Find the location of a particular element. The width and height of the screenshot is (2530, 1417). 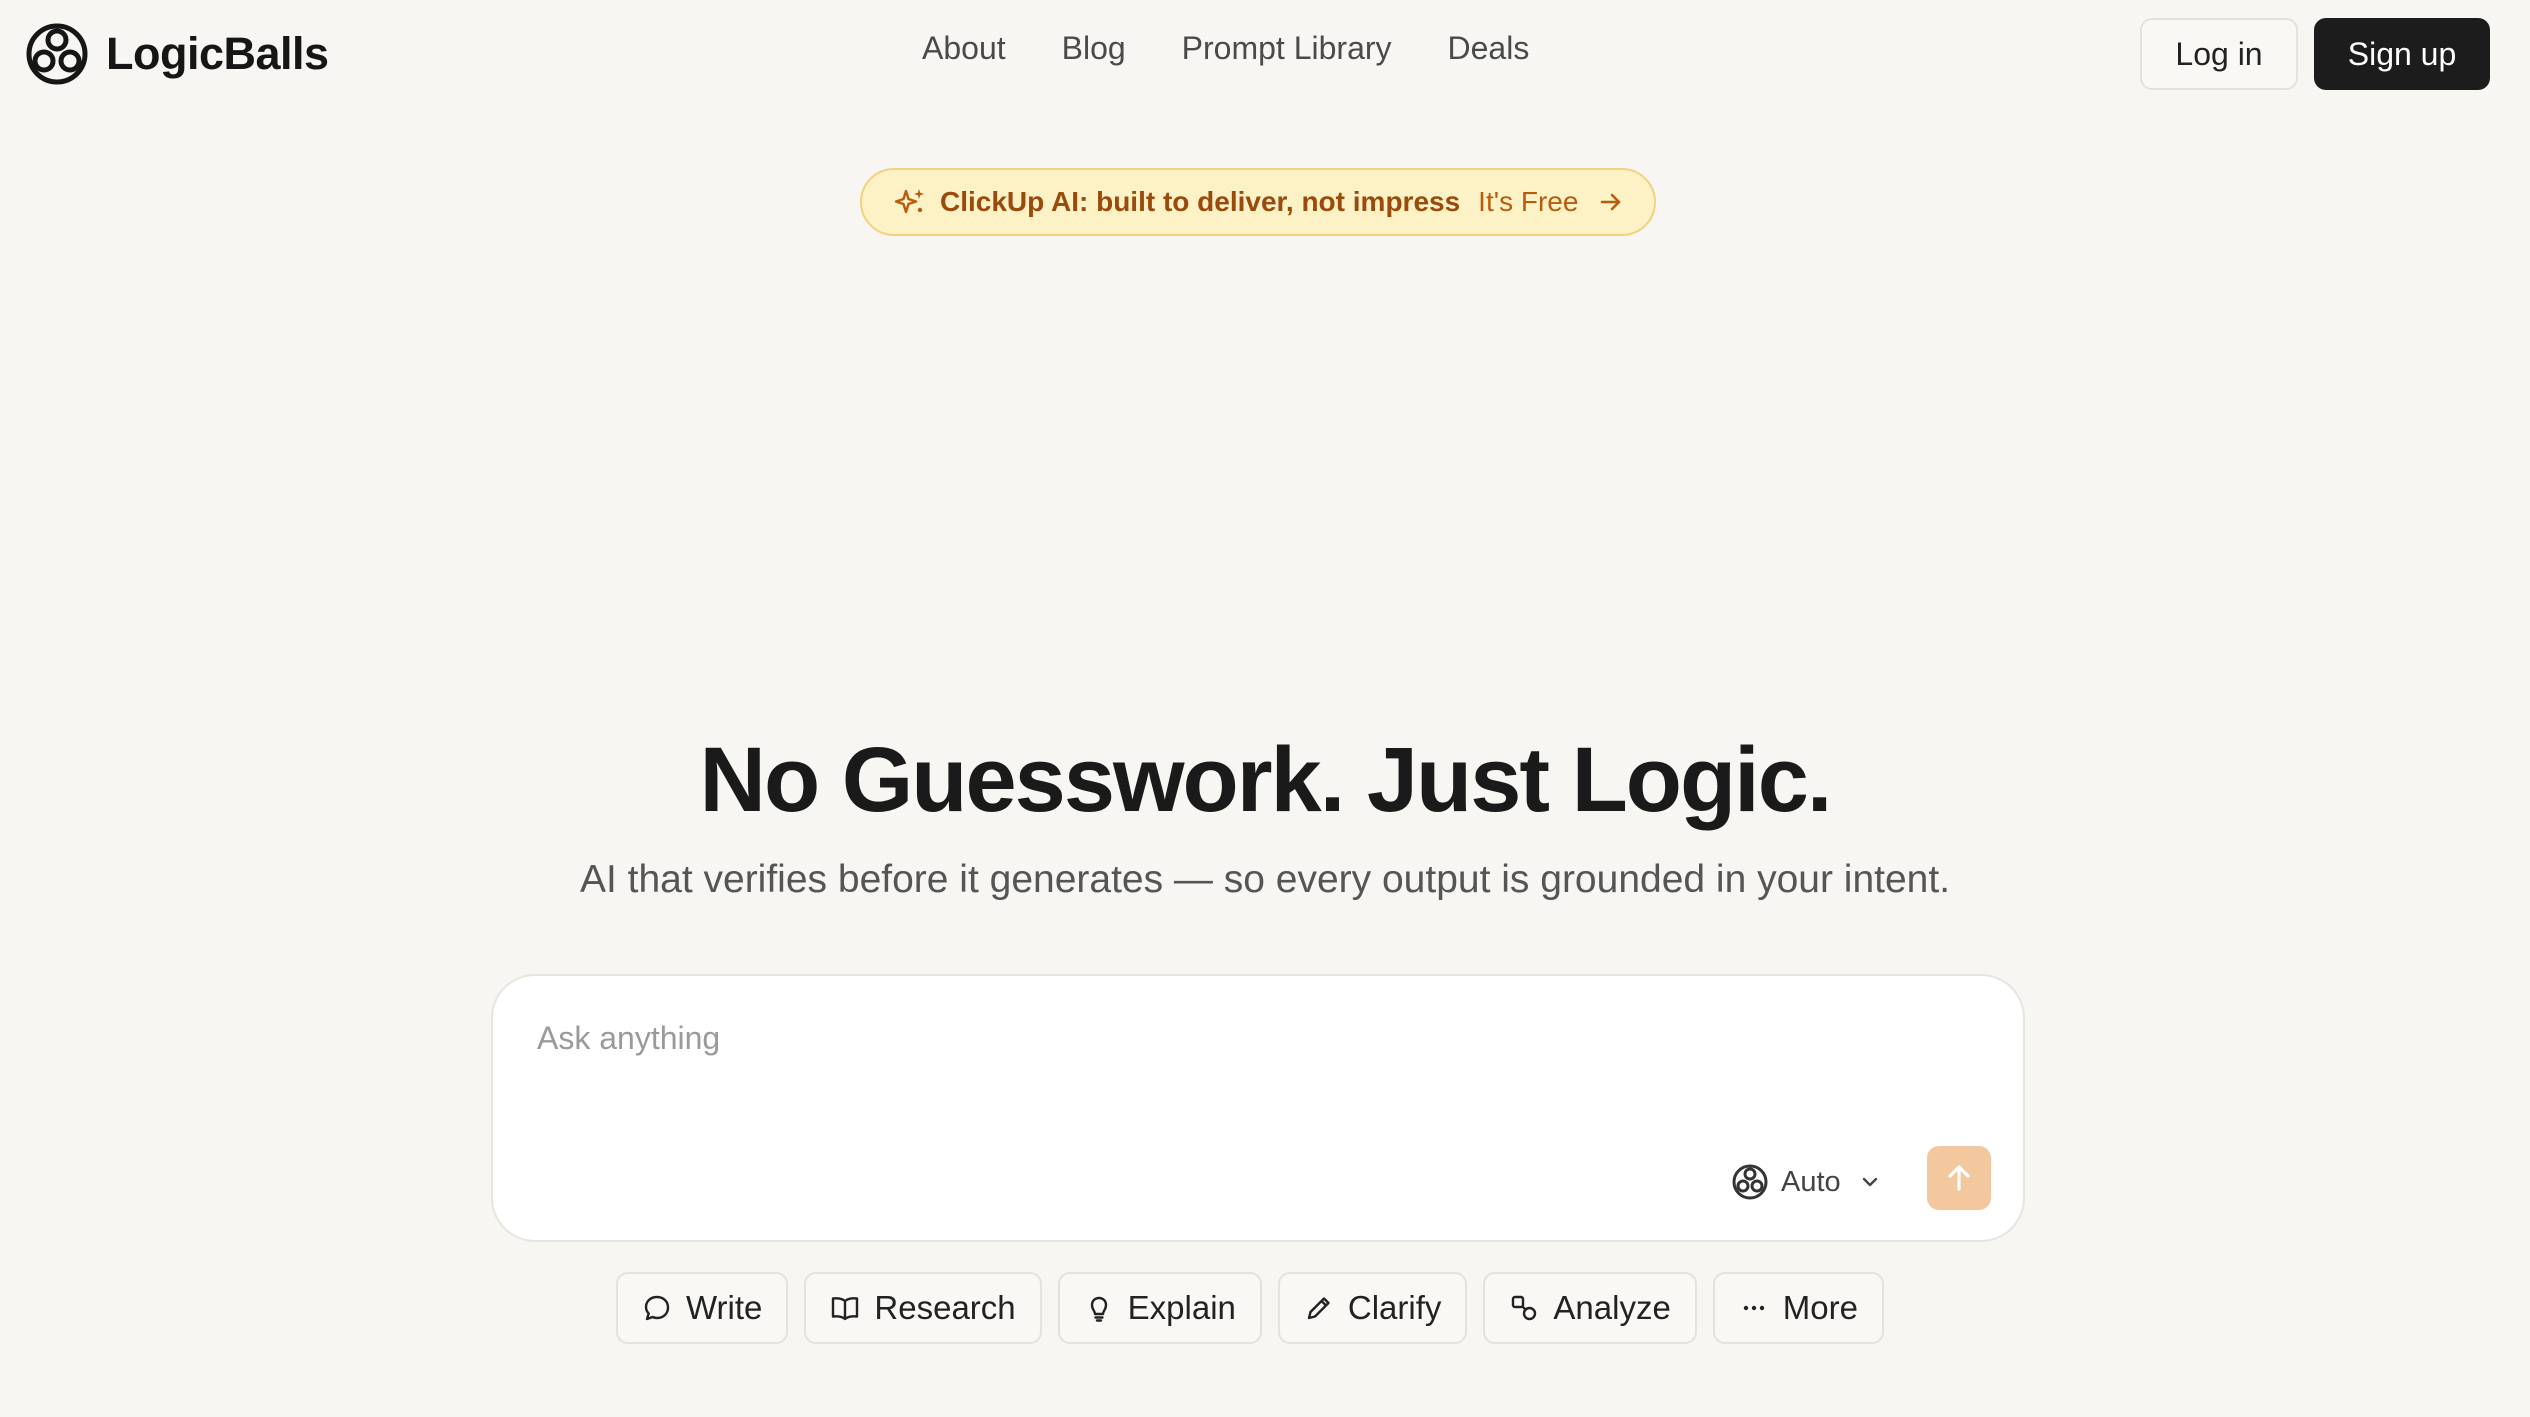

login-button: Log in is located at coordinates (2219, 54).